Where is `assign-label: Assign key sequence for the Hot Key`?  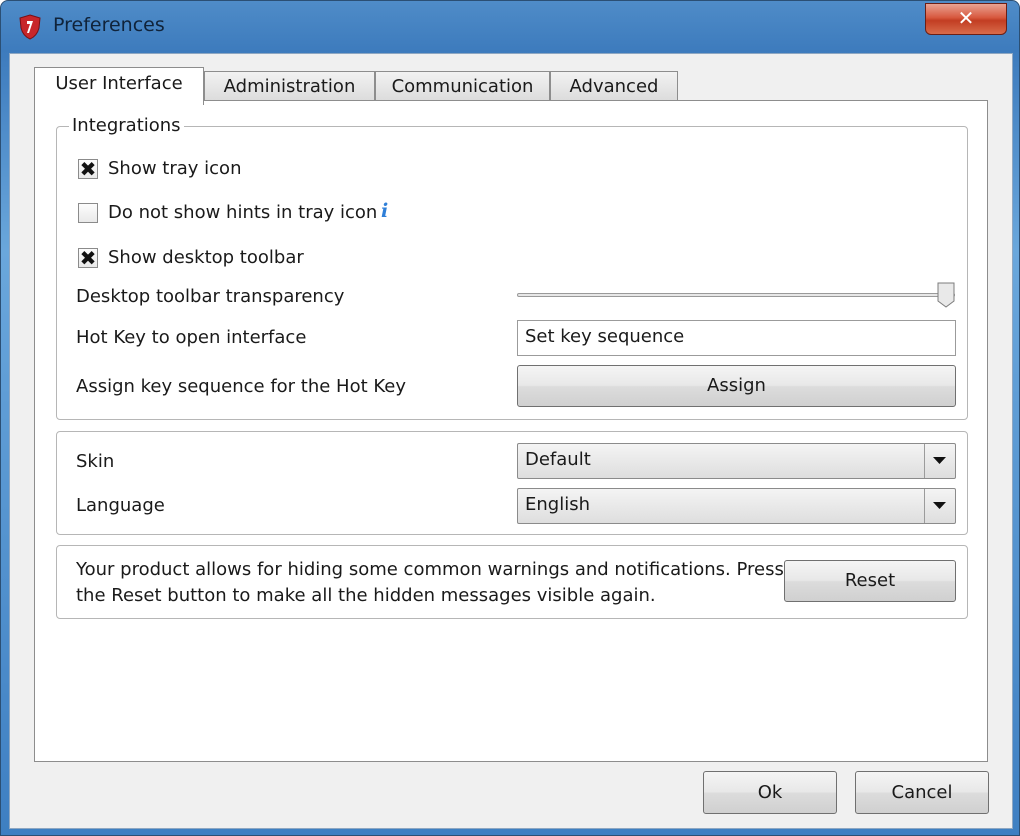
assign-label: Assign key sequence for the Hot Key is located at coordinates (241, 386).